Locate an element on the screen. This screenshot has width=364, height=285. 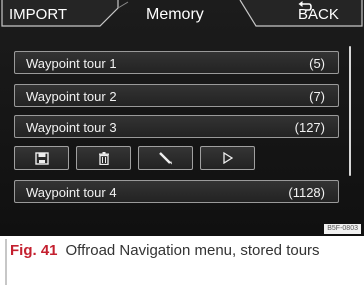
tour-name: Waypoint tour 4 is located at coordinates (71, 192).